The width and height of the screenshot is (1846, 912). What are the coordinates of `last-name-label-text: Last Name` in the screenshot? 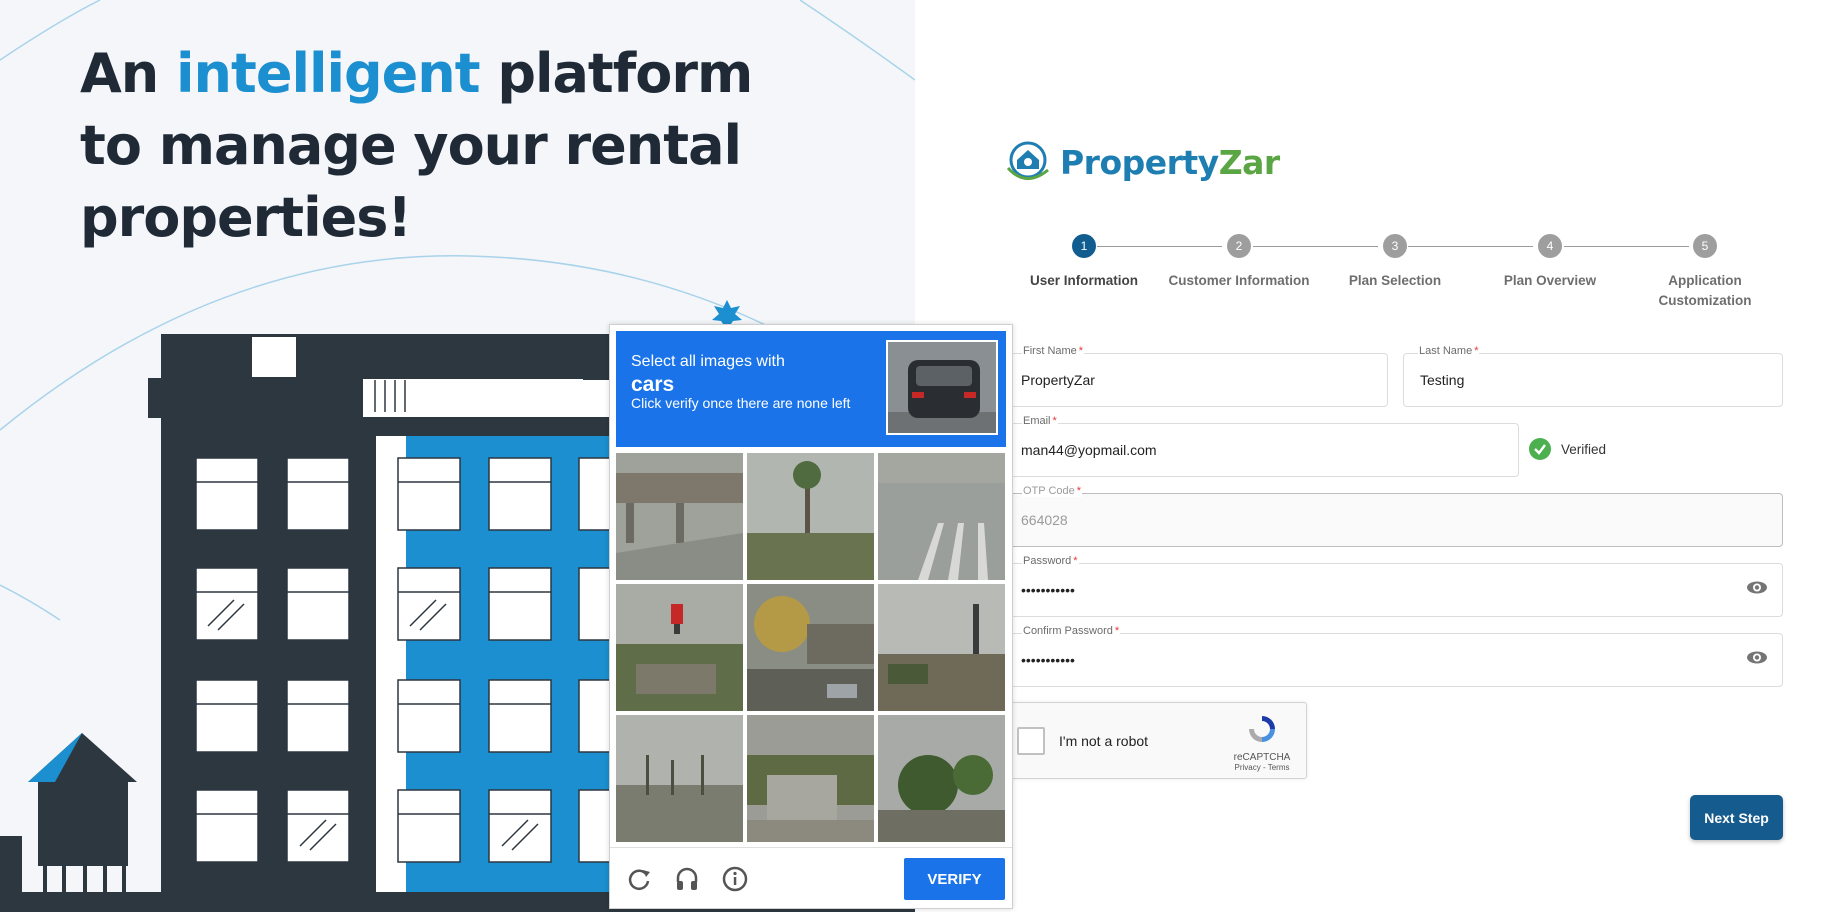 It's located at (1446, 351).